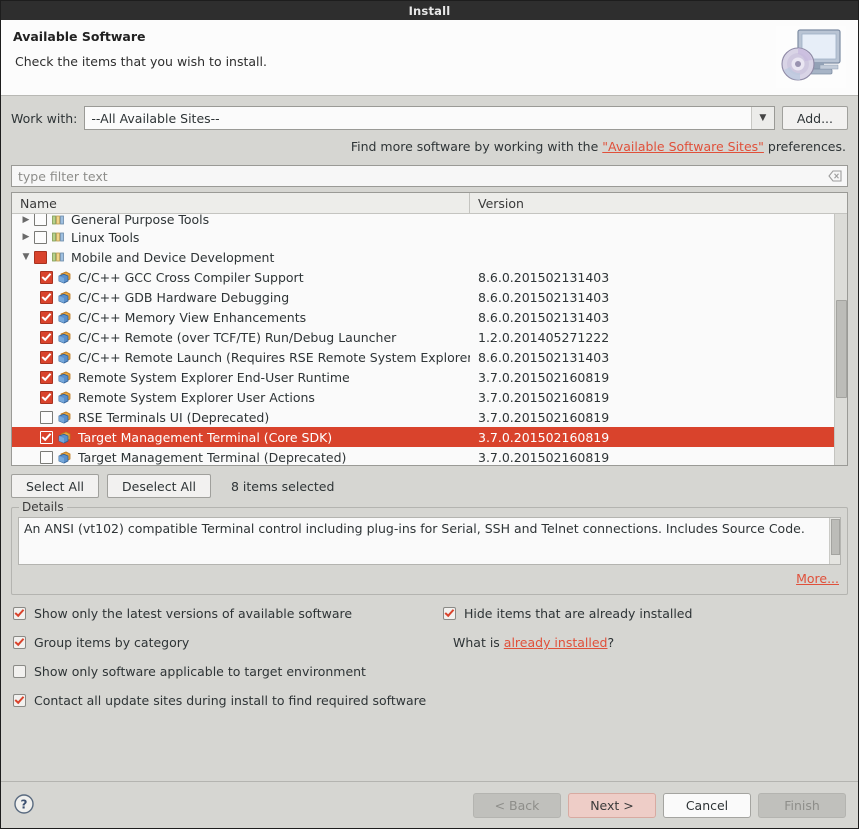 The image size is (859, 829). What do you see at coordinates (79, 36) in the screenshot?
I see `page-title: Available Software` at bounding box center [79, 36].